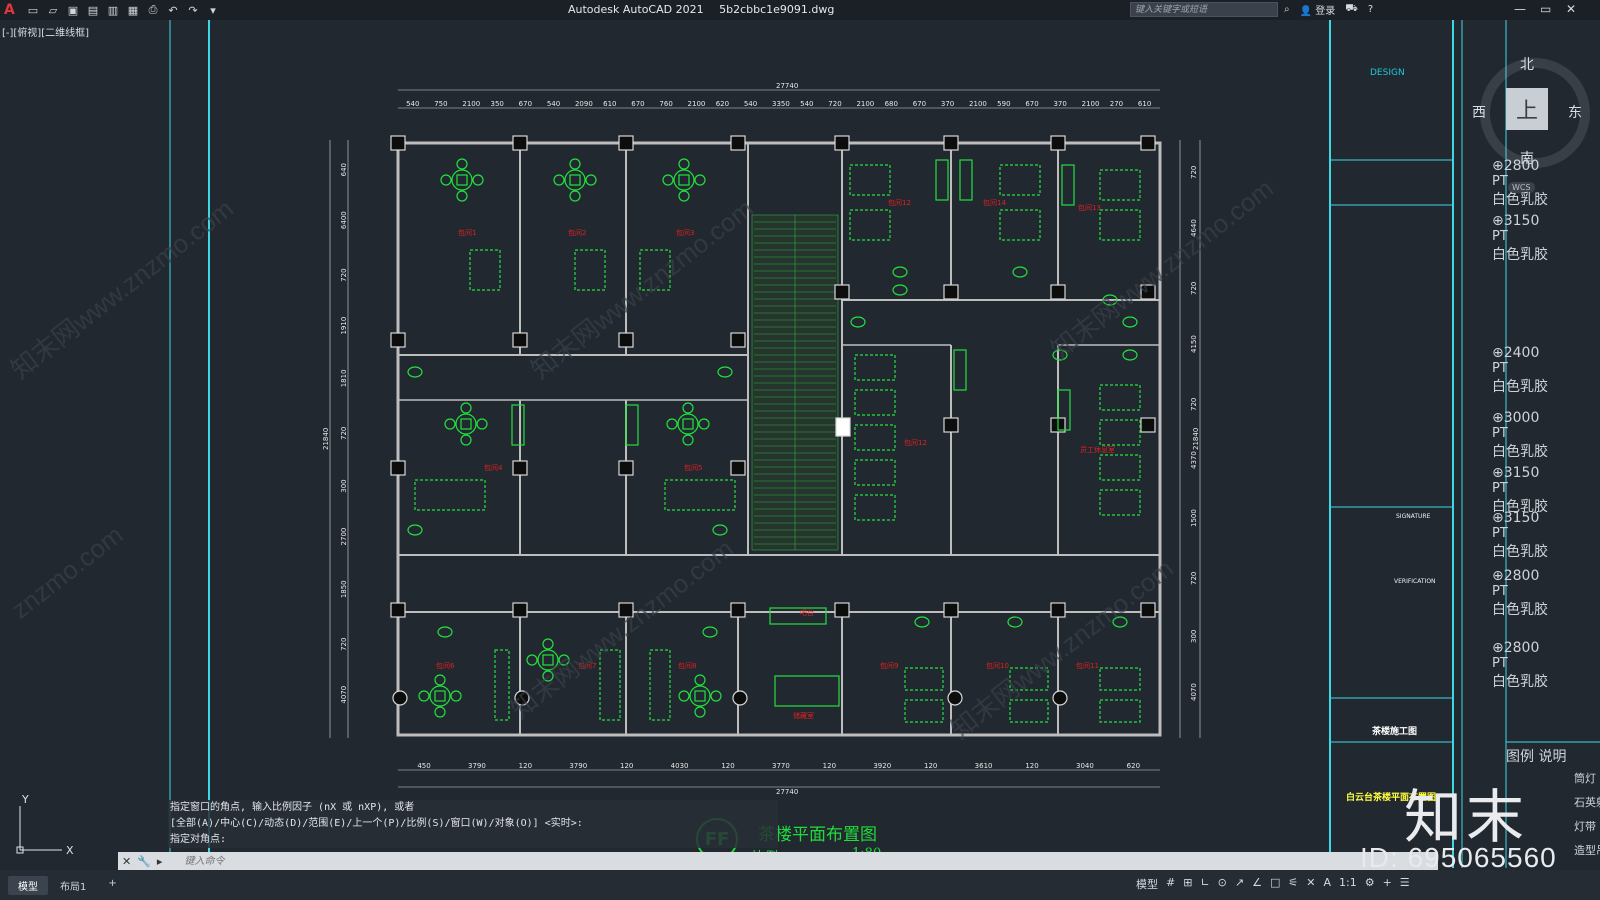 The width and height of the screenshot is (1600, 900). Describe the element at coordinates (28, 885) in the screenshot. I see `tab-model: 模型` at that location.